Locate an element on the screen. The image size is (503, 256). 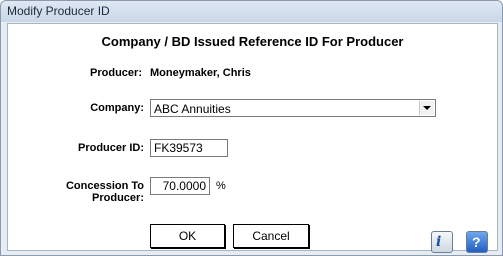
concession-input is located at coordinates (180, 186).